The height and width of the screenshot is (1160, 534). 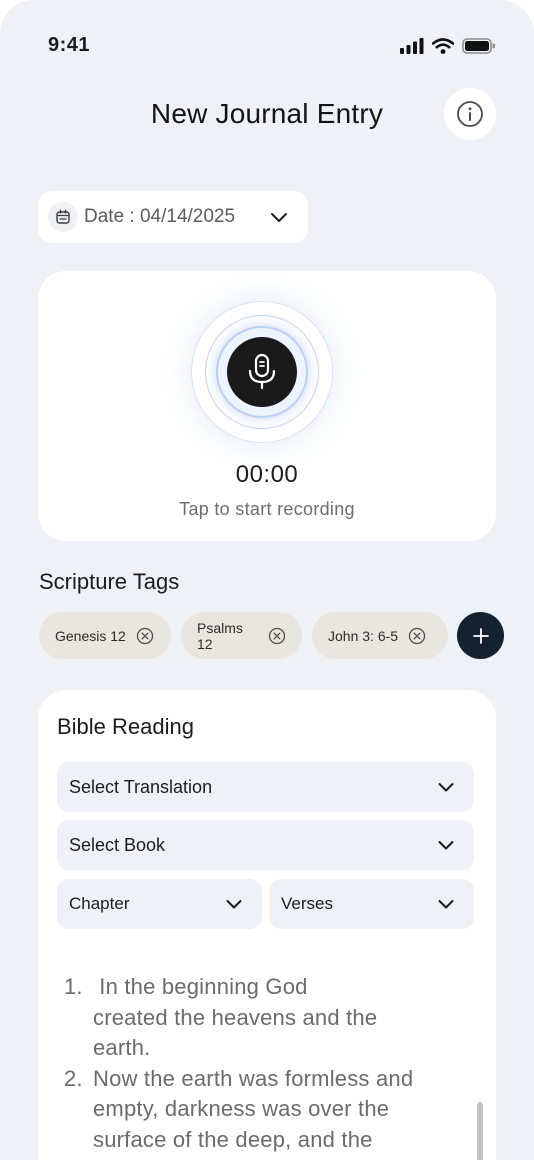 I want to click on scripture-tags-title: Scripture Tags, so click(x=109, y=581).